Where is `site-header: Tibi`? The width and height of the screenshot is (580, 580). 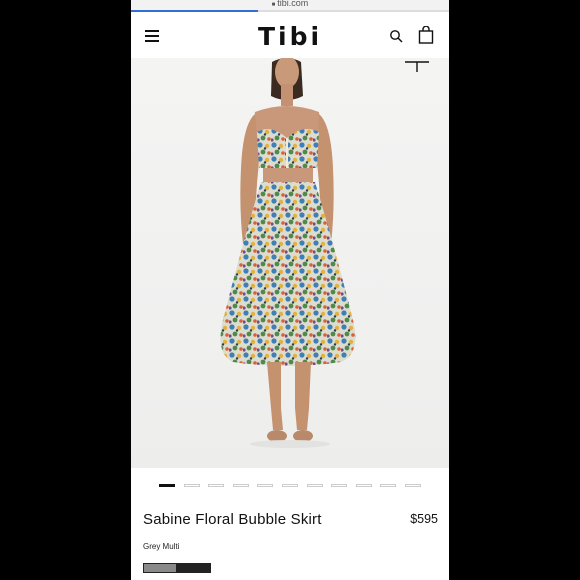
site-header: Tibi is located at coordinates (290, 35).